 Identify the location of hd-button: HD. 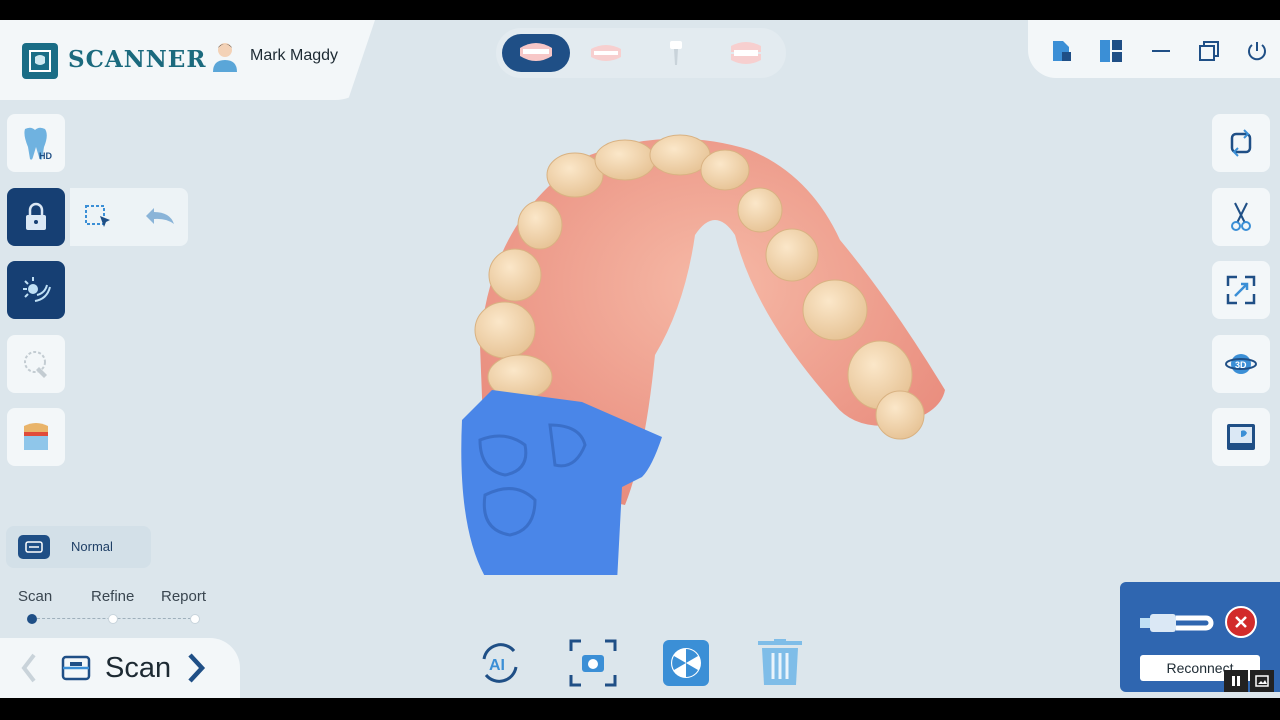
(36, 143).